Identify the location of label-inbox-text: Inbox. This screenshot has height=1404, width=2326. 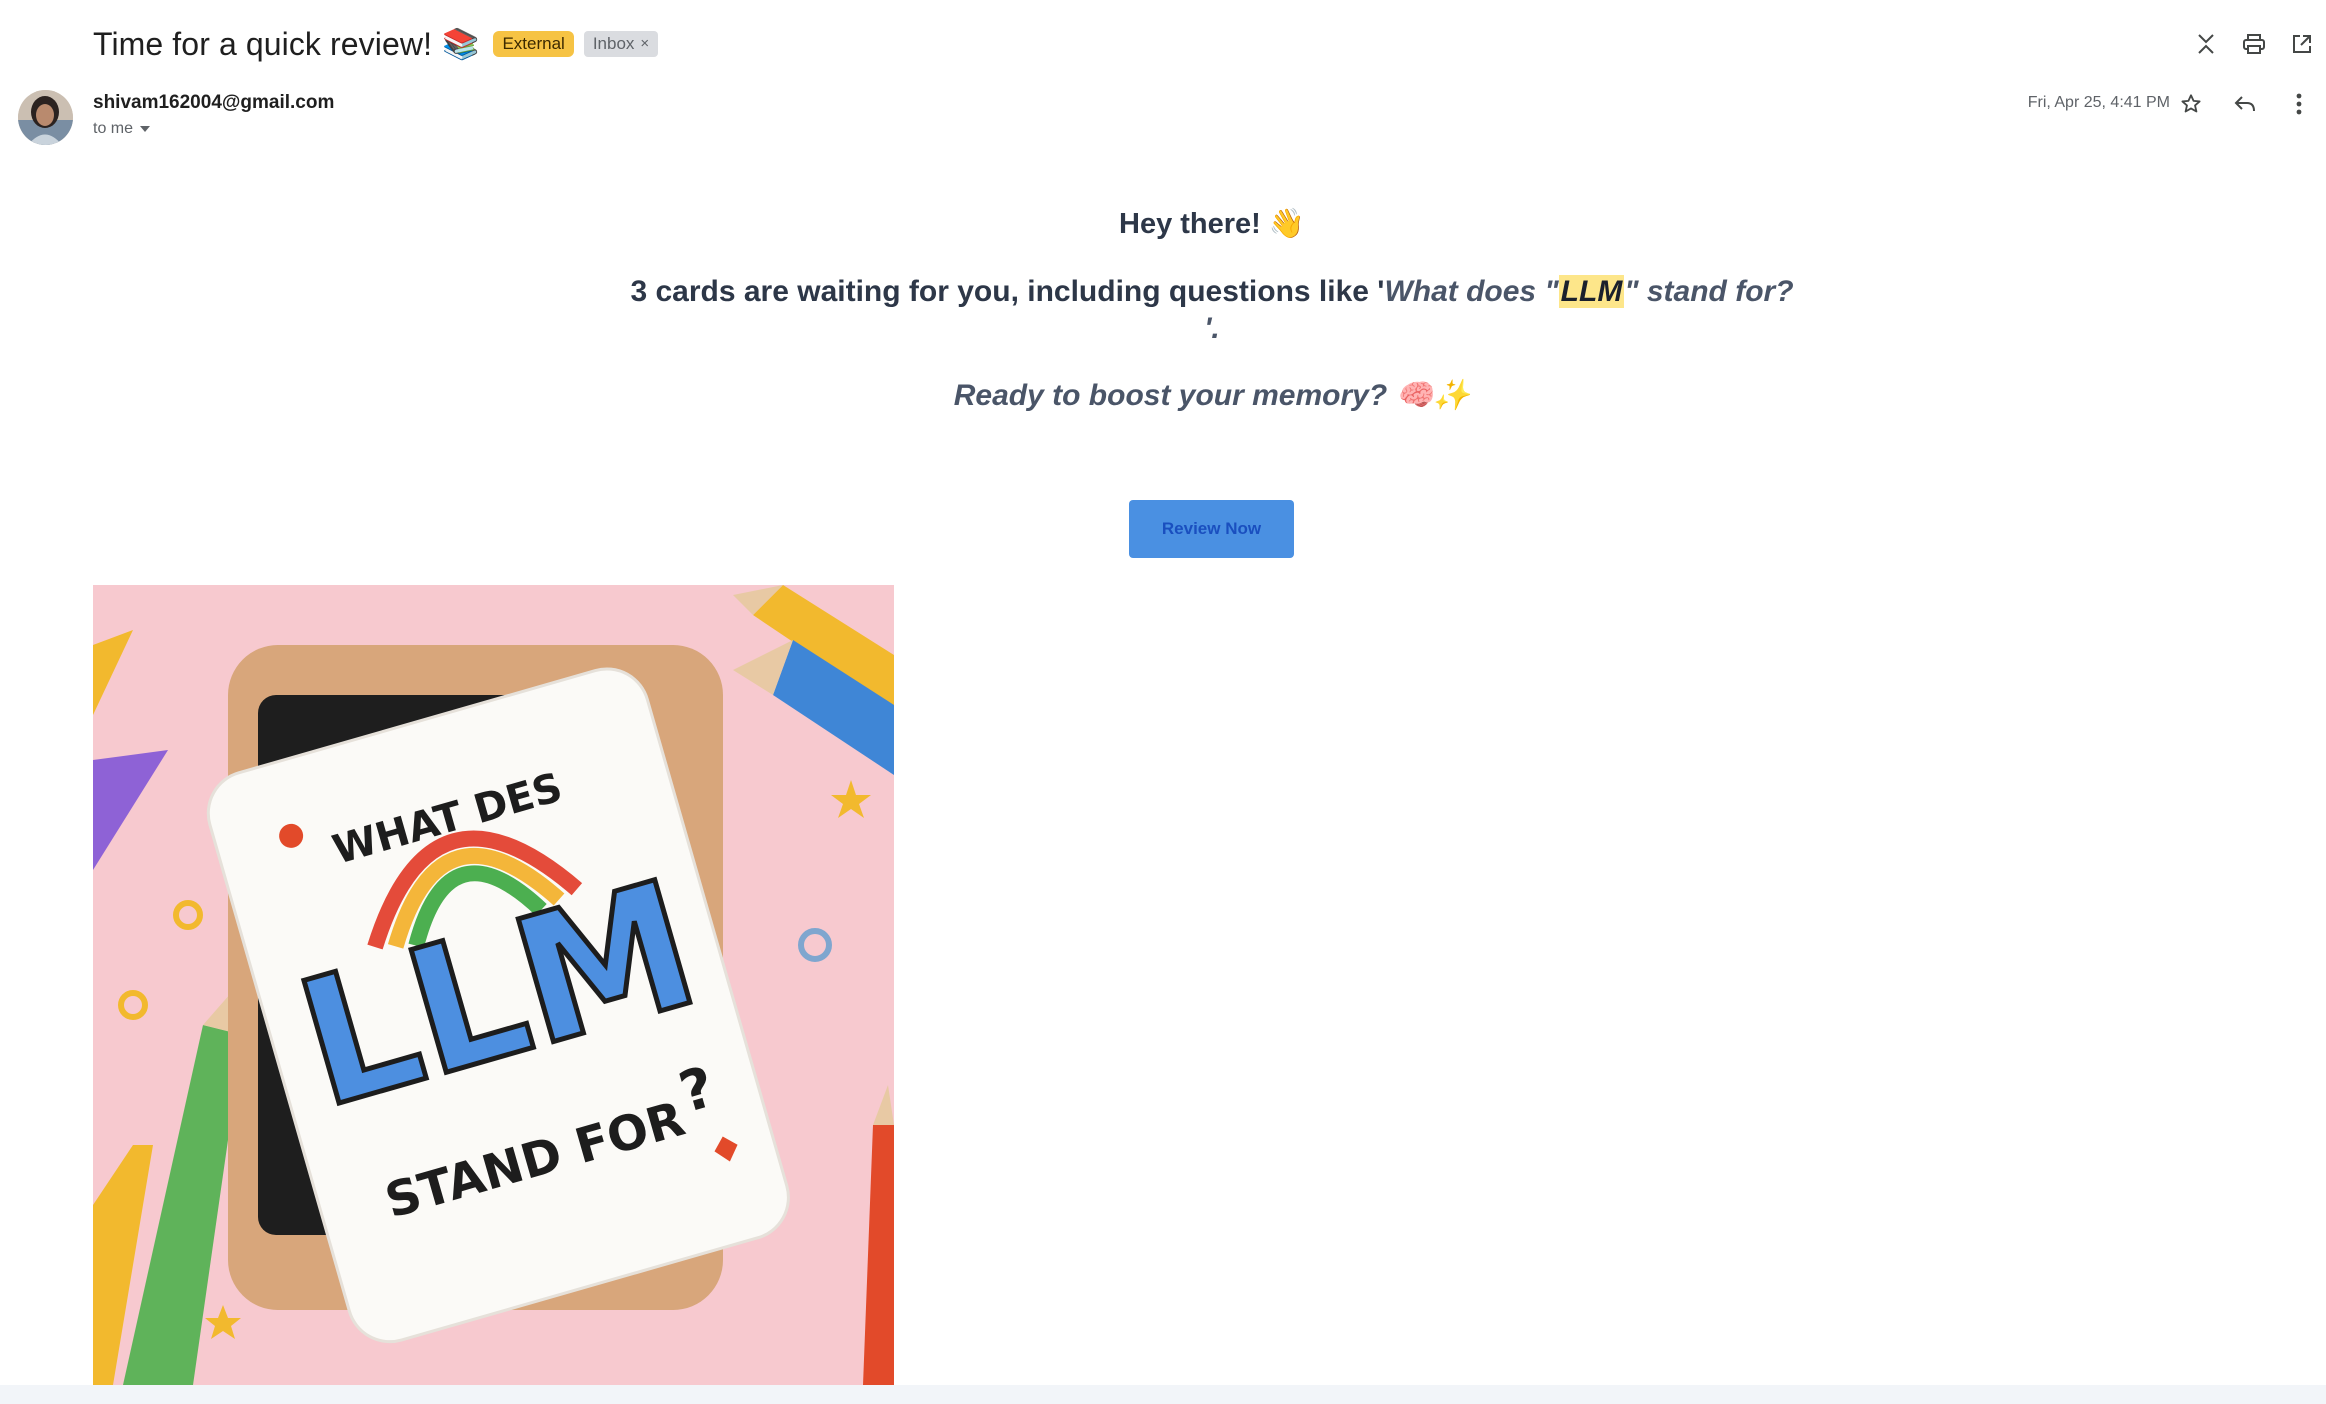
(613, 43).